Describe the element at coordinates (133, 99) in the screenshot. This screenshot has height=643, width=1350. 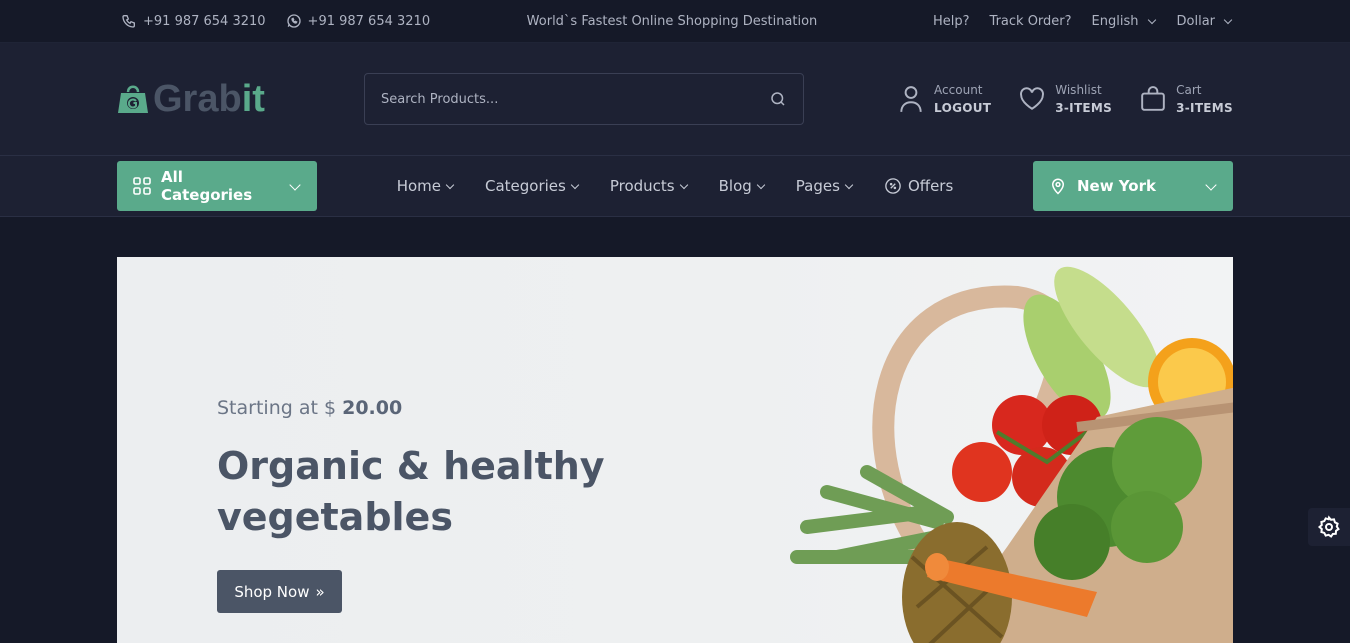
I see `logo-bag-icon` at that location.